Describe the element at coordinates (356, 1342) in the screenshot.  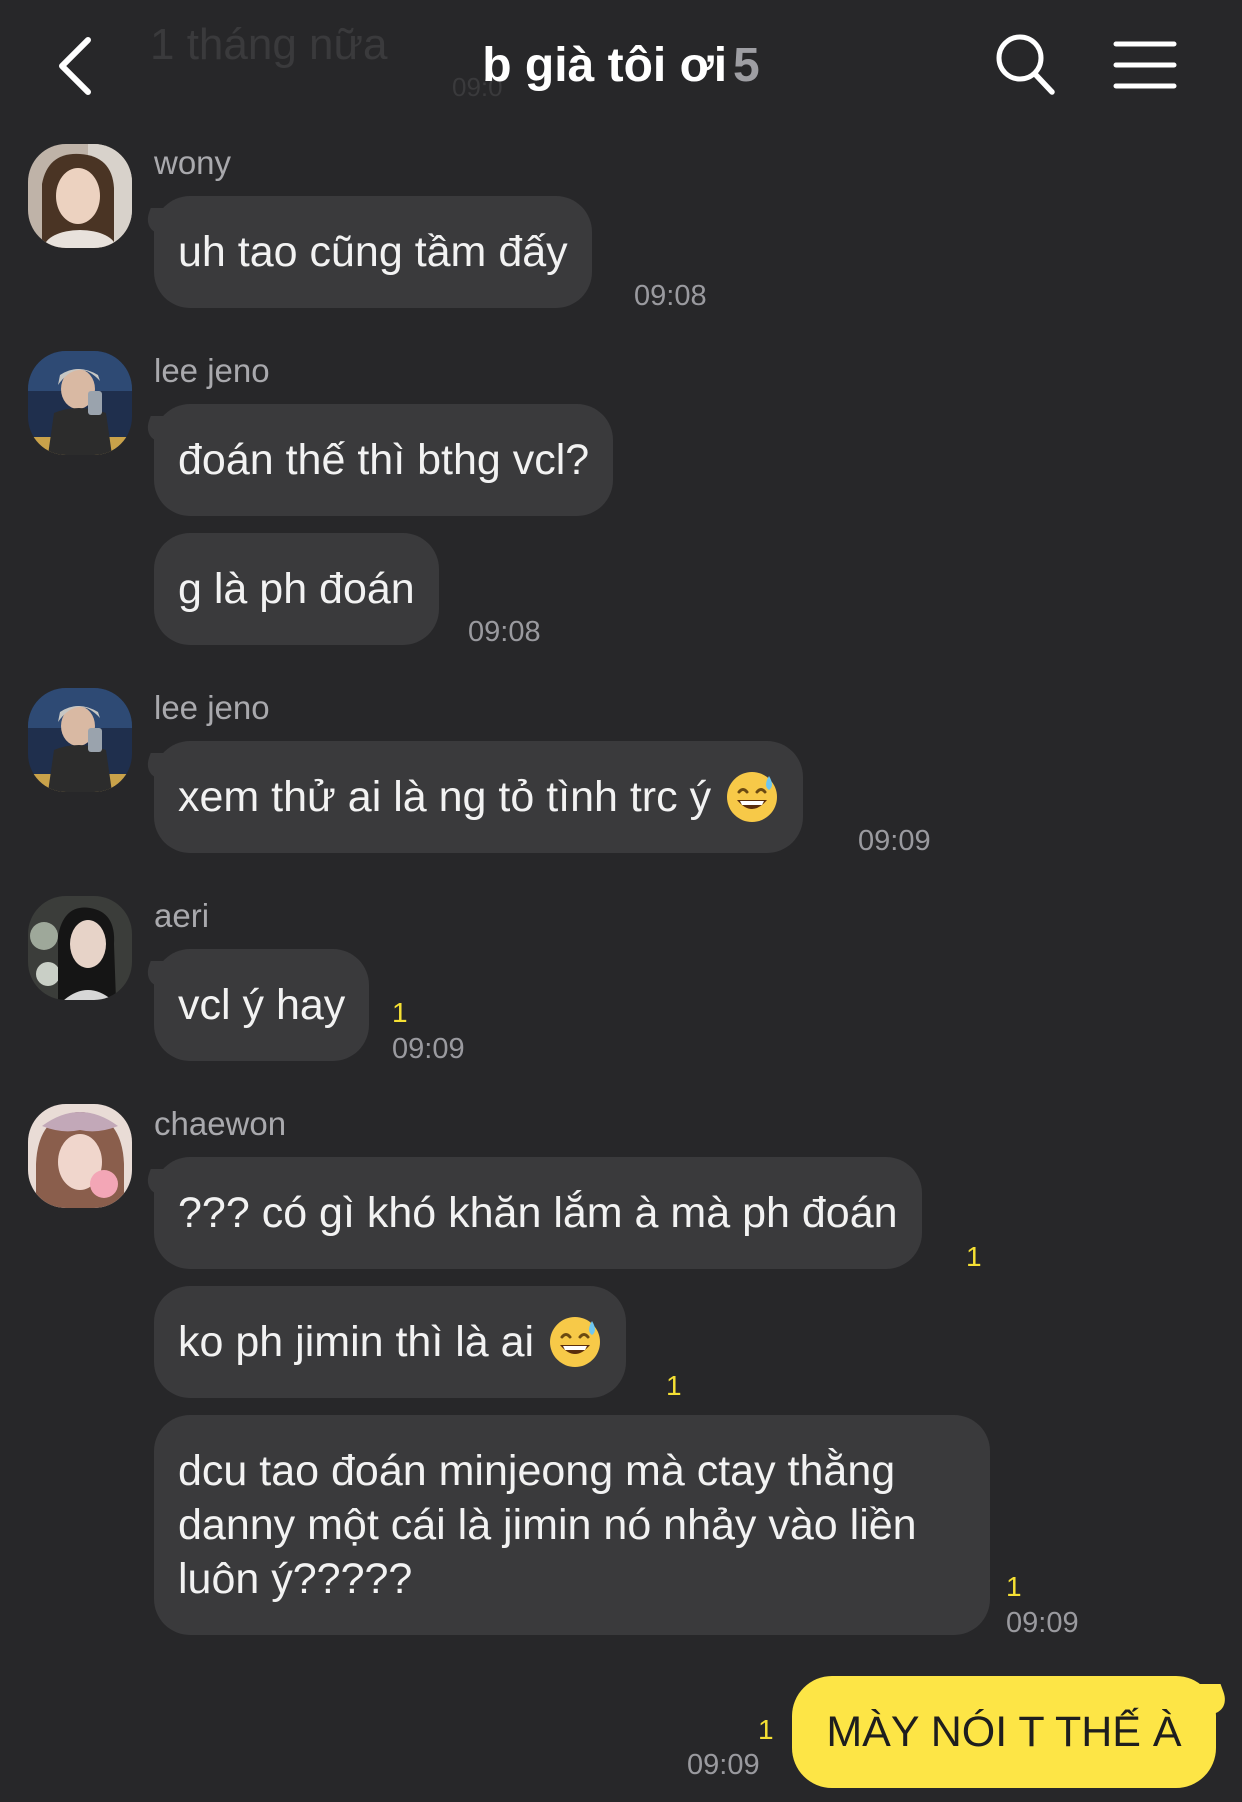
I see `message-text: ko ph jimin thì là ai` at that location.